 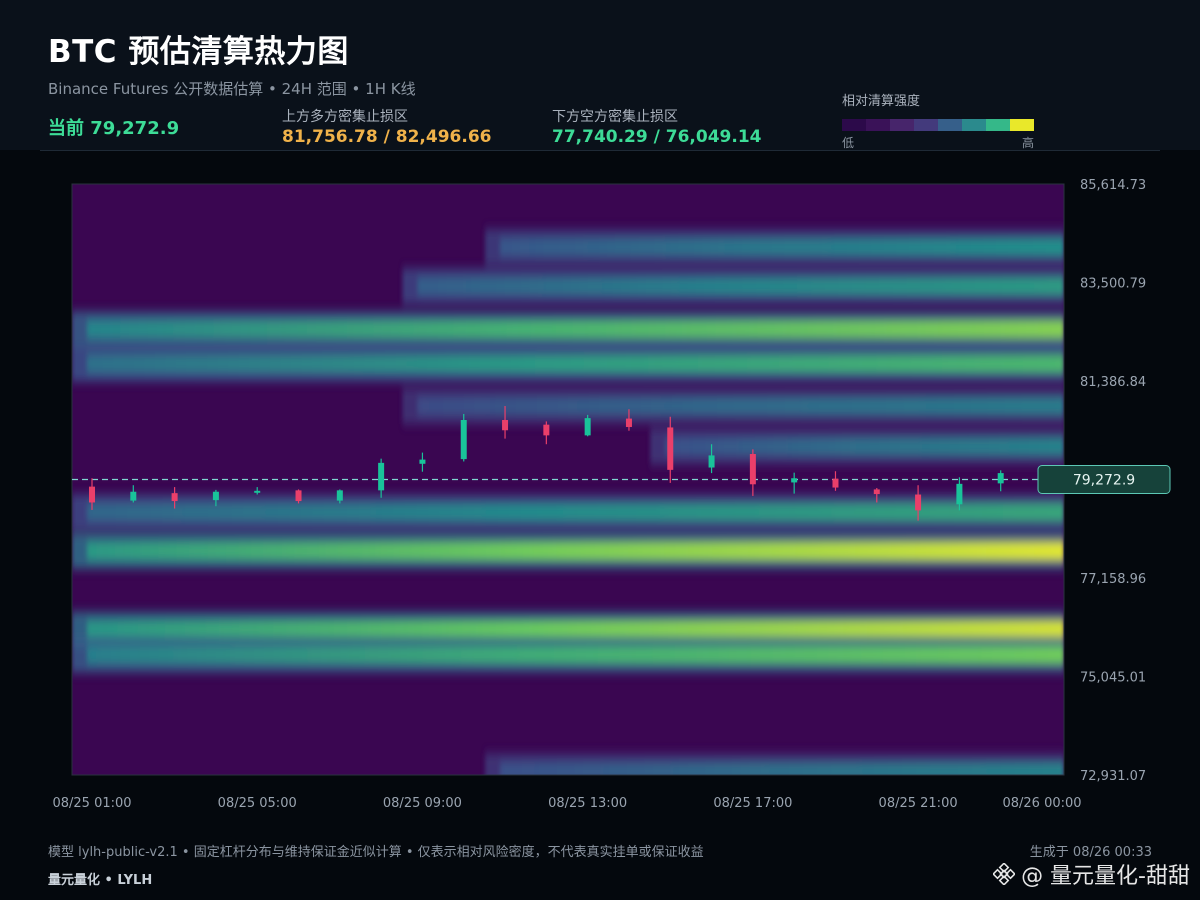 I want to click on y-tick-label: 72,931.07, so click(x=1113, y=776).